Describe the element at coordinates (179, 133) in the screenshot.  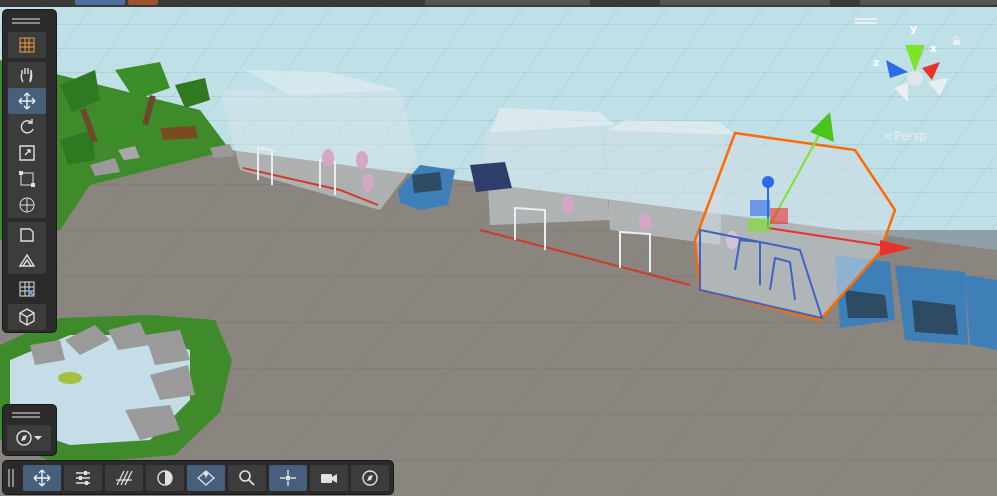
I see `bench` at that location.